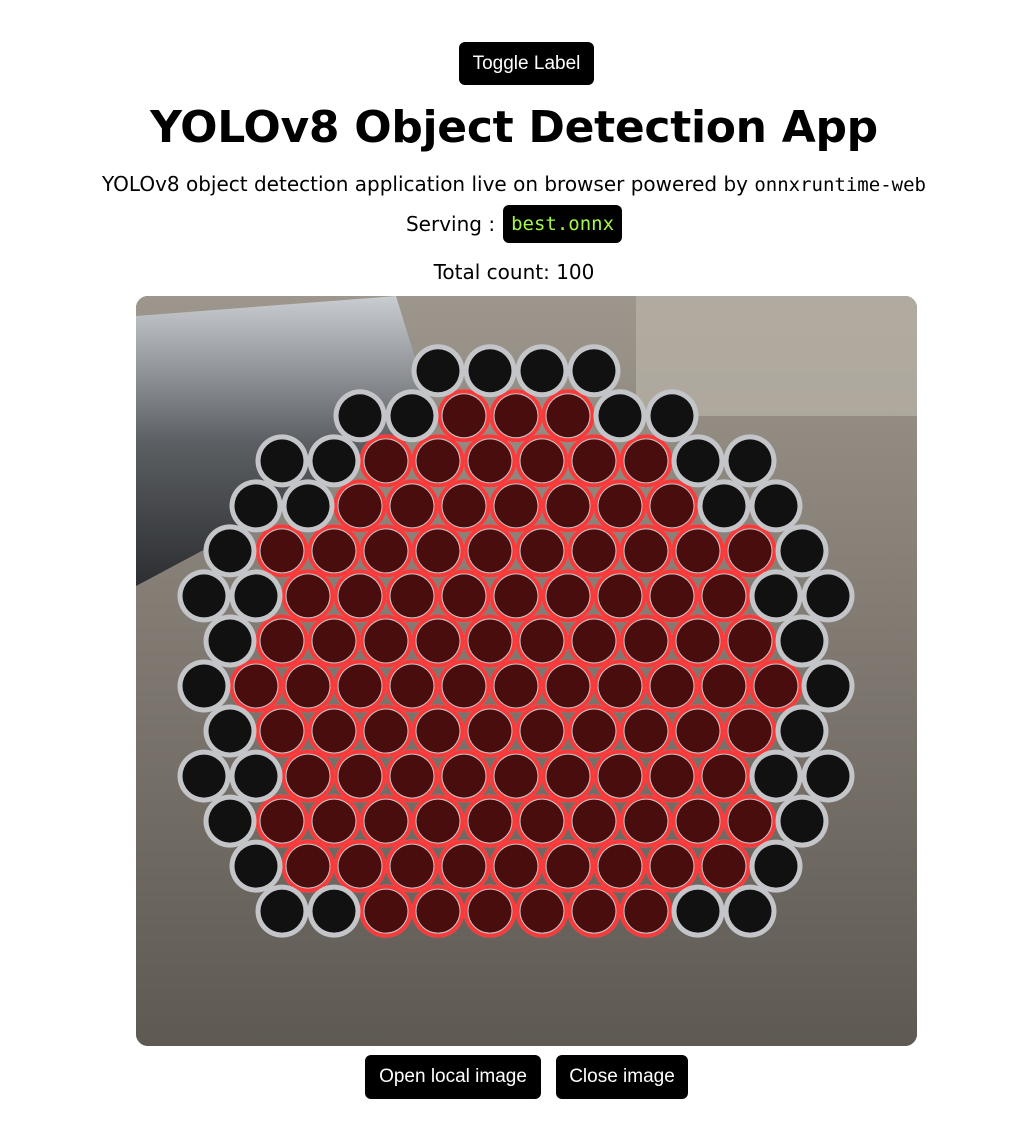  What do you see at coordinates (453, 1077) in the screenshot?
I see `open-local-image-button: Open local image` at bounding box center [453, 1077].